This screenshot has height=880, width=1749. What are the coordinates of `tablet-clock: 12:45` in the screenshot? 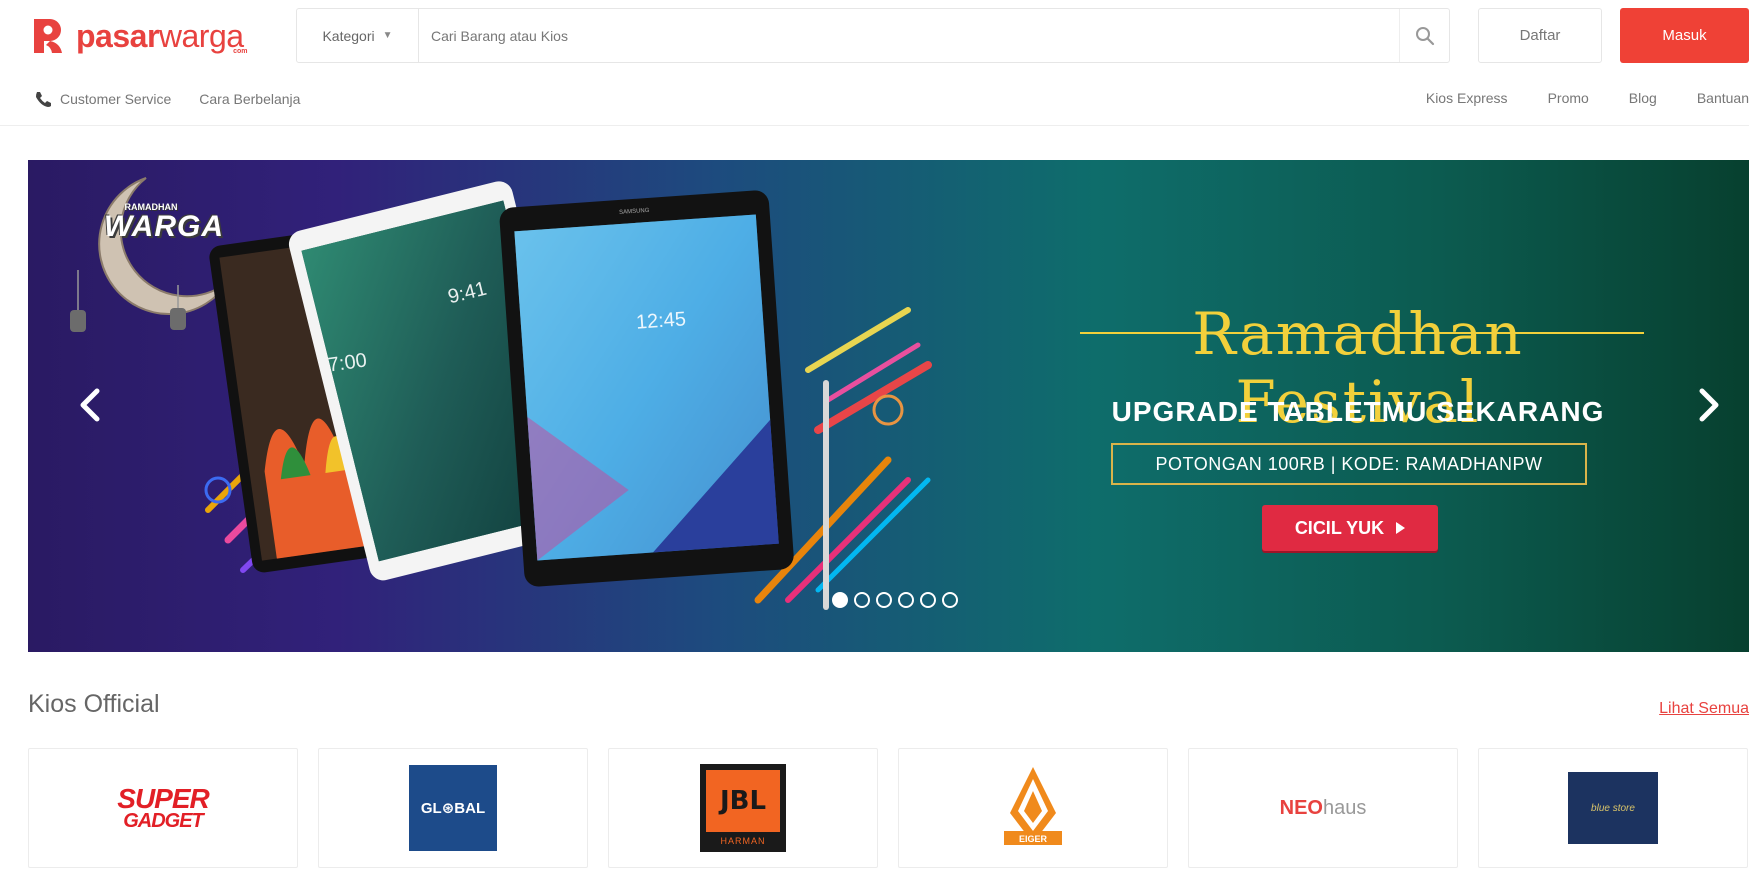 It's located at (661, 321).